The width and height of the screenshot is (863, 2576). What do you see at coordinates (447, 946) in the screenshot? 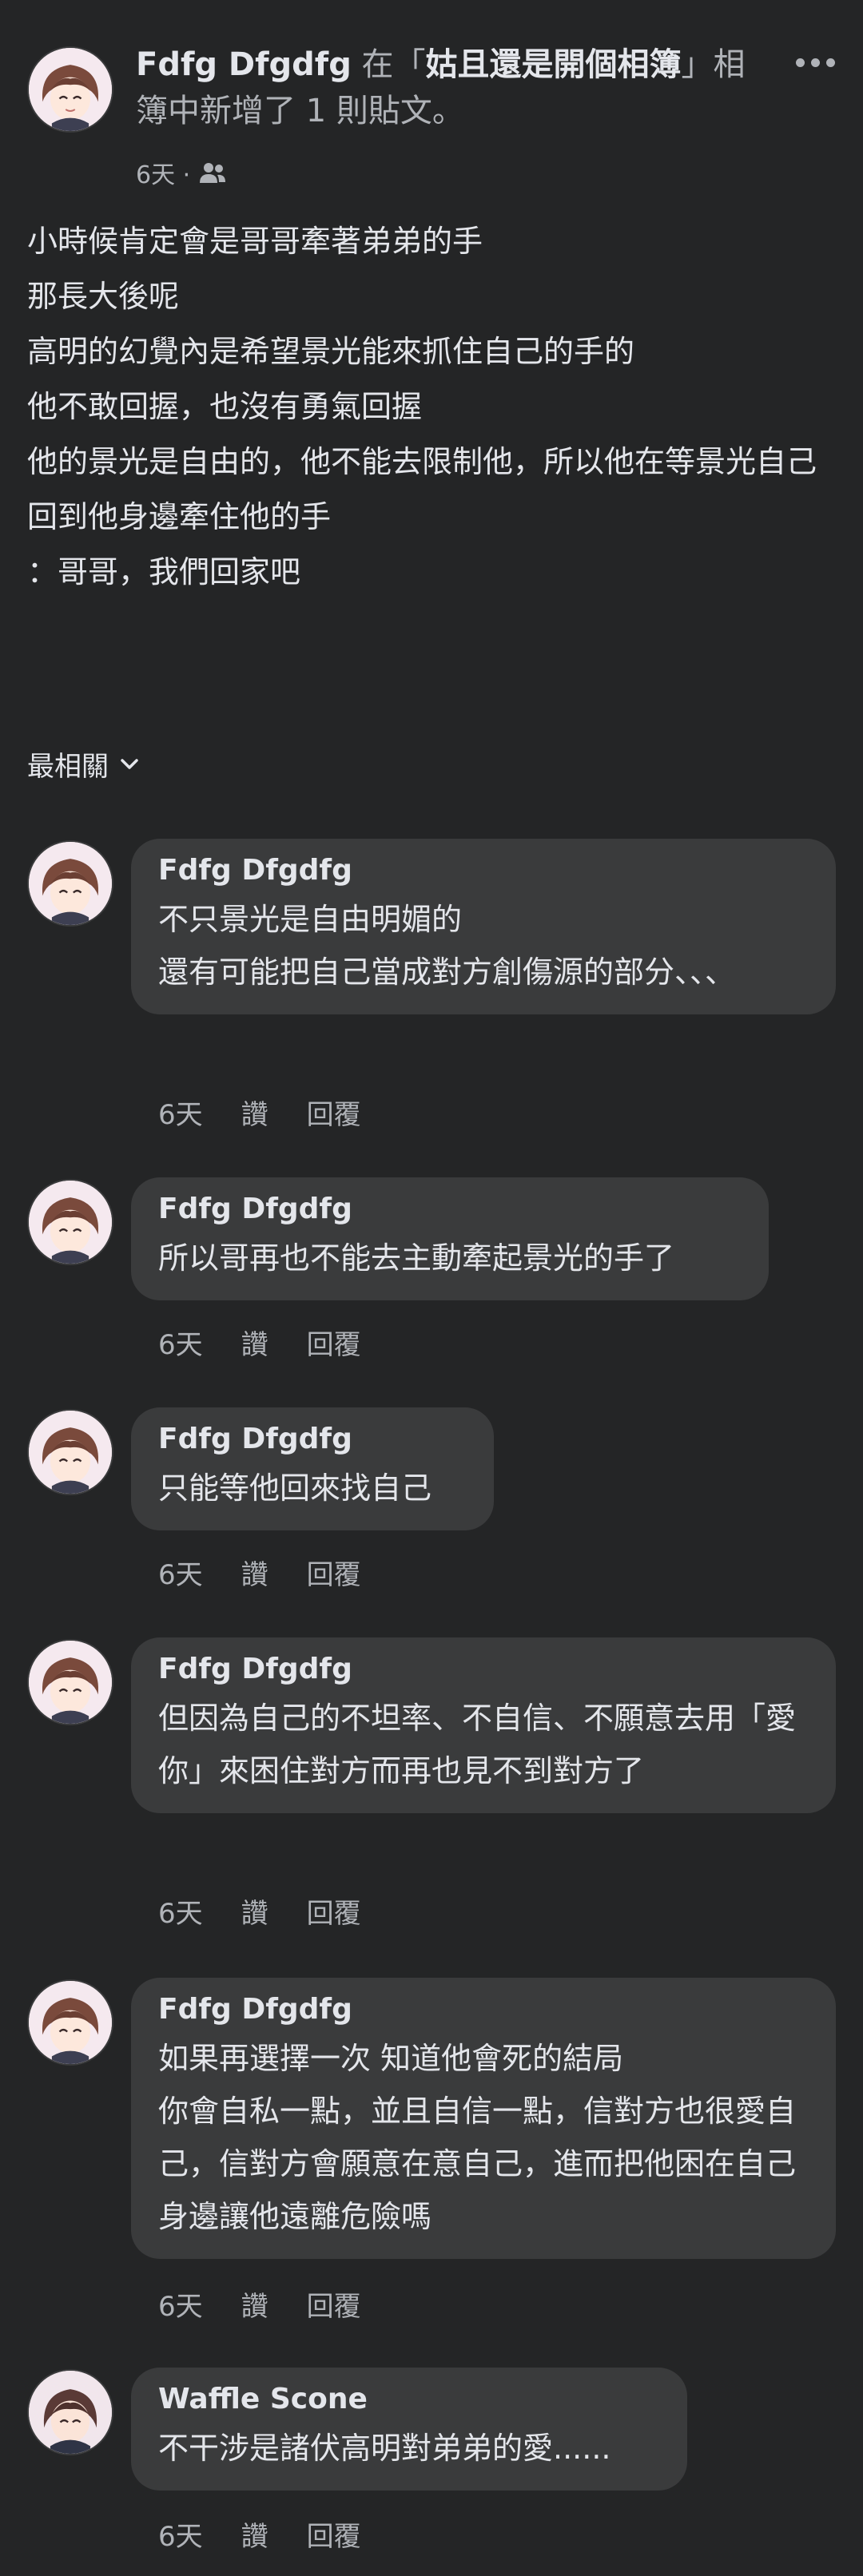
I see `comment-text: 不只景光是自由明媚的 還有可能把自己當成對方創傷源的部分、、、` at bounding box center [447, 946].